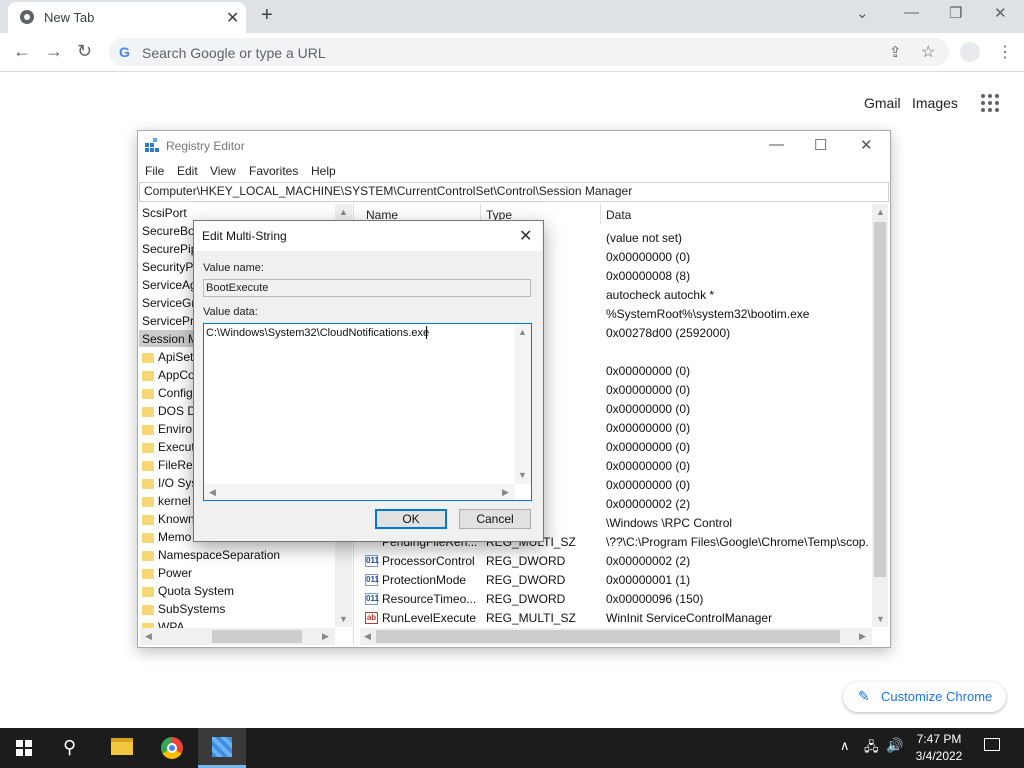 The height and width of the screenshot is (768, 1024). What do you see at coordinates (992, 744) in the screenshot?
I see `notifications-icon` at bounding box center [992, 744].